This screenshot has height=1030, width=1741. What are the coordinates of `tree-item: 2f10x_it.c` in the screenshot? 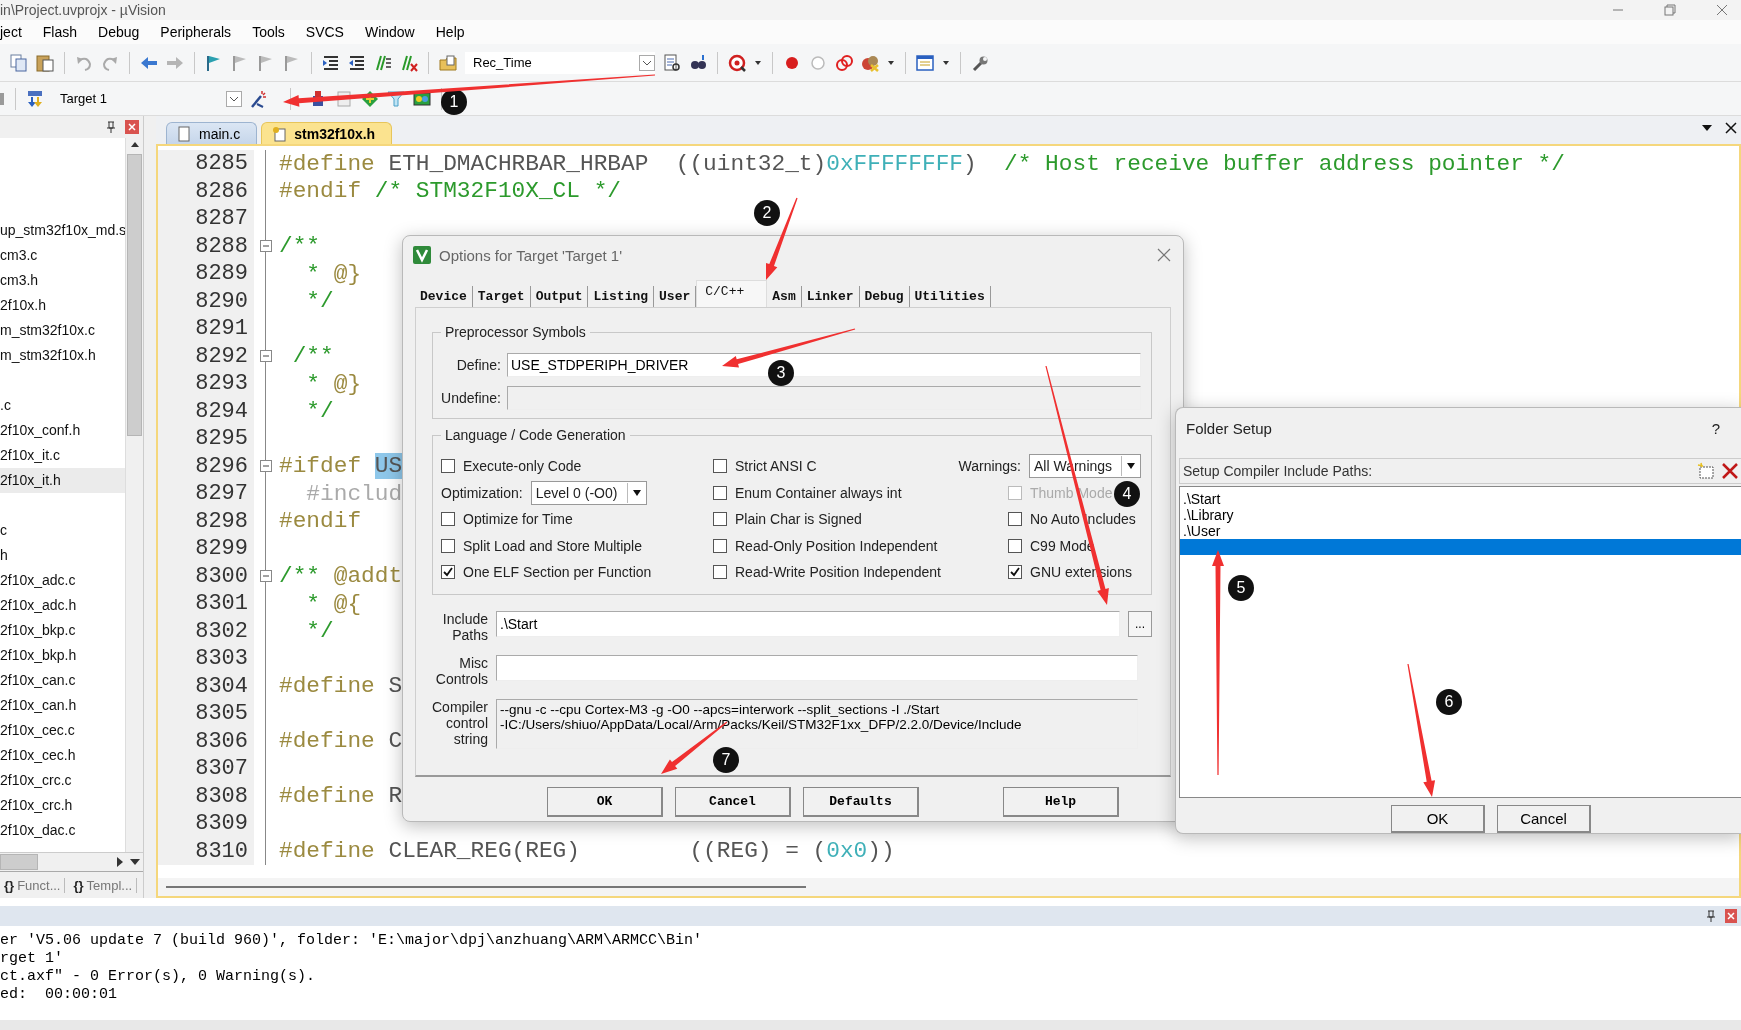 It's located at (62, 455).